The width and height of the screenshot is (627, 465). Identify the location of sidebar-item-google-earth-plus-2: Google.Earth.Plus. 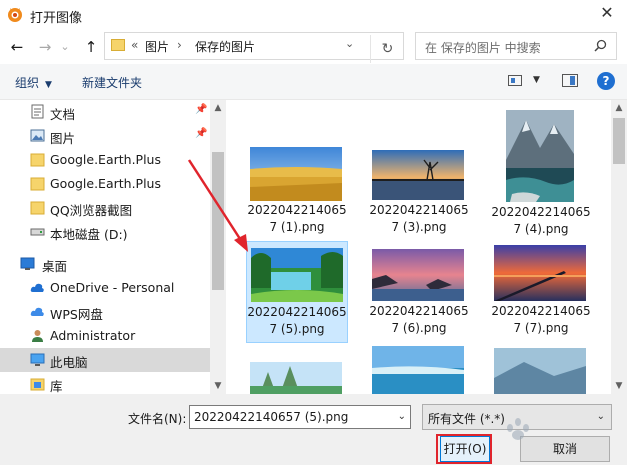
(105, 184).